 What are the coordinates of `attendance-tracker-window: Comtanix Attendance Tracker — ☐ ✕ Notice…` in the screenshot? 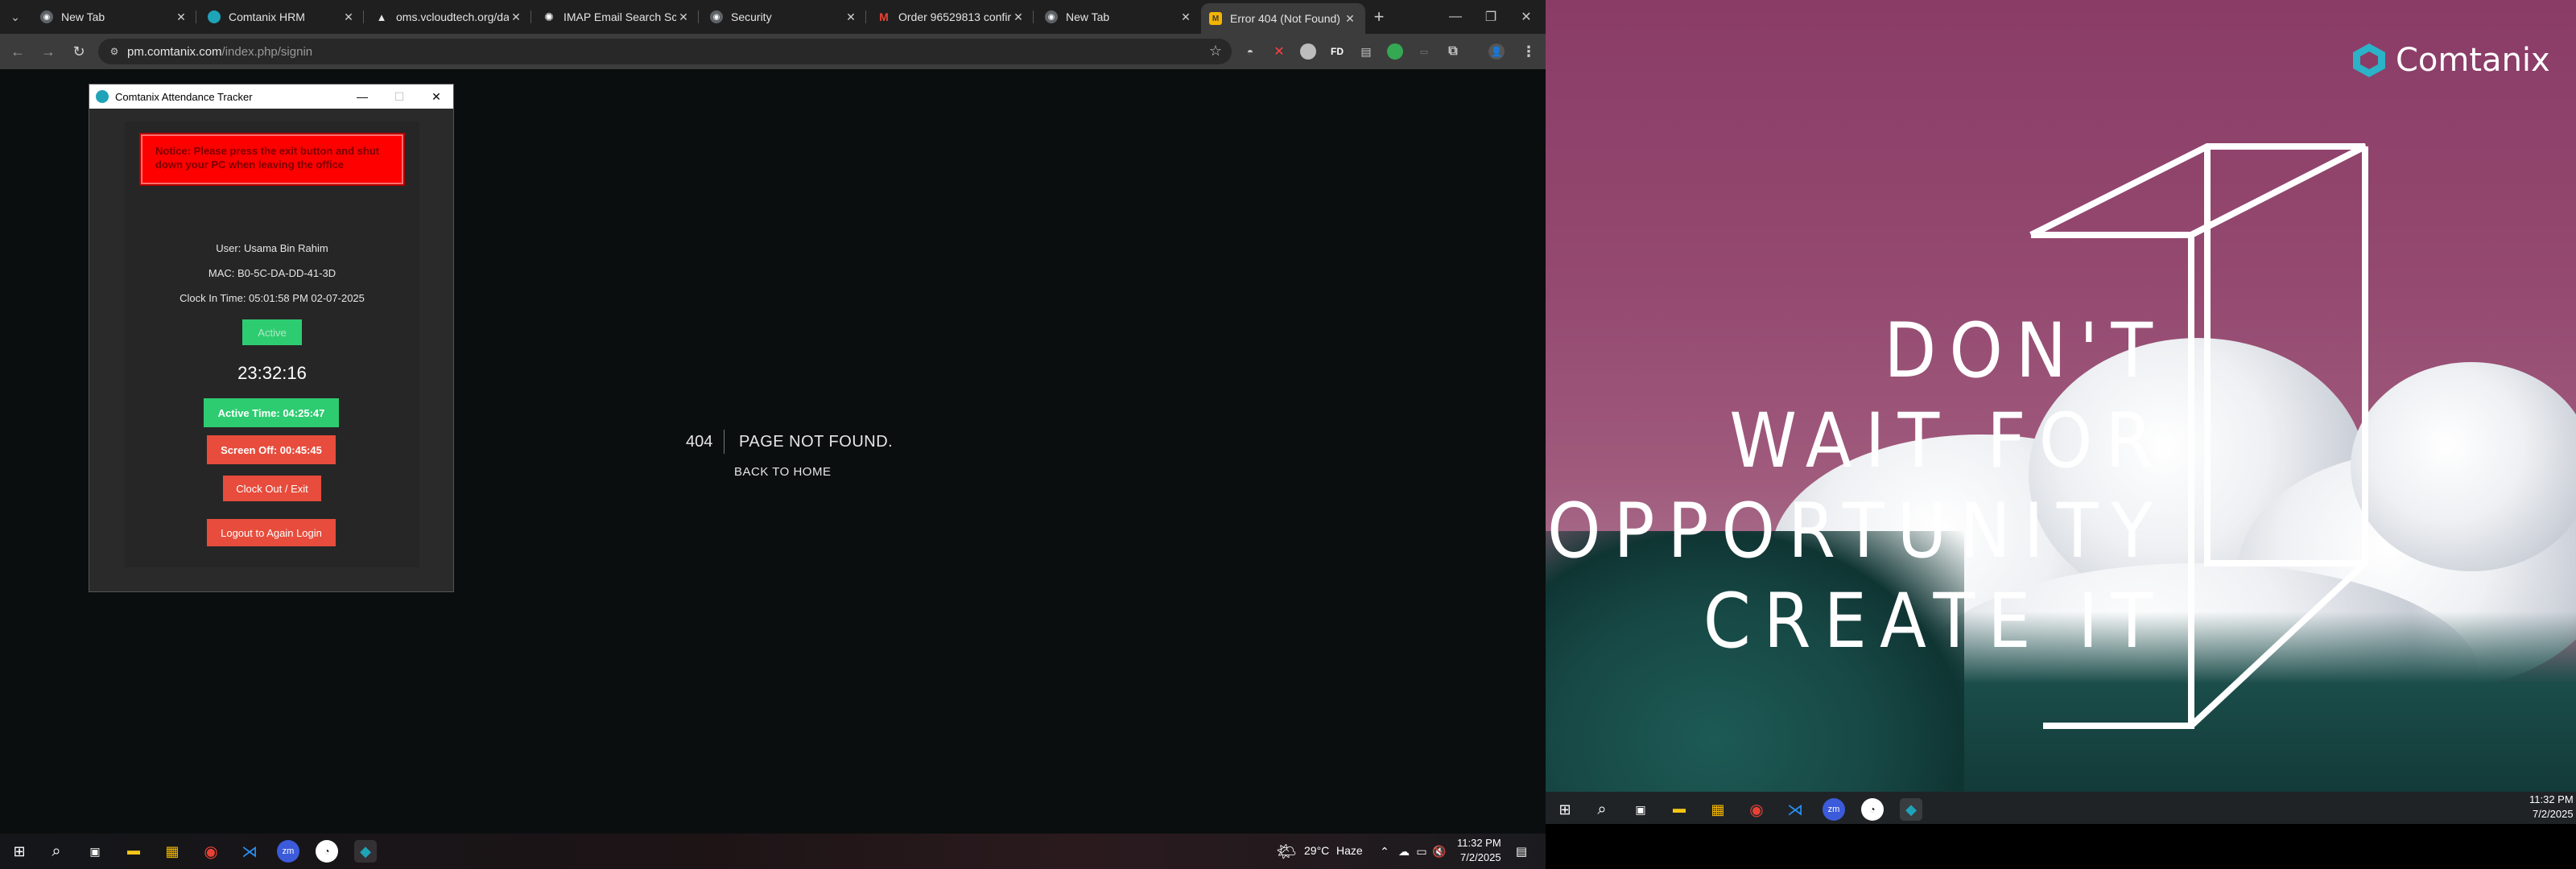 It's located at (271, 338).